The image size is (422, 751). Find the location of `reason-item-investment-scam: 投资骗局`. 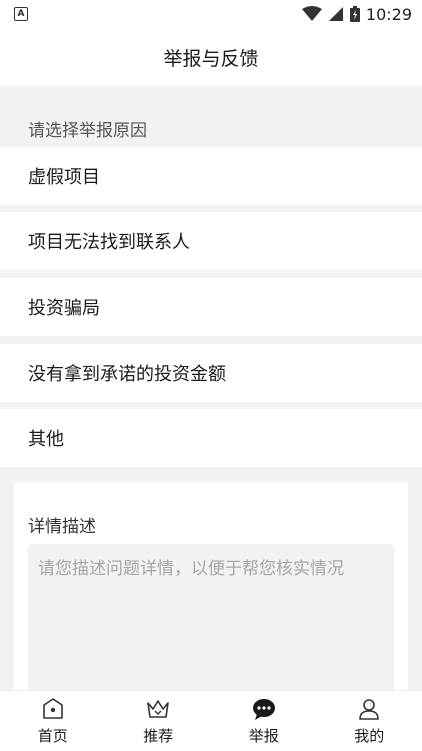

reason-item-investment-scam: 投资骗局 is located at coordinates (211, 307).